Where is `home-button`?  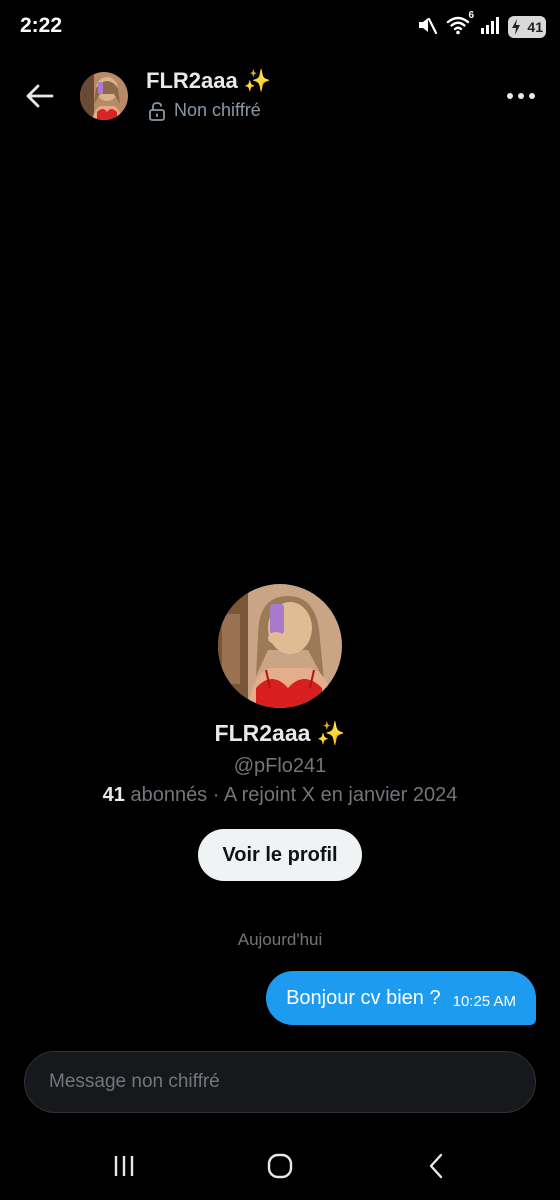 home-button is located at coordinates (280, 1166).